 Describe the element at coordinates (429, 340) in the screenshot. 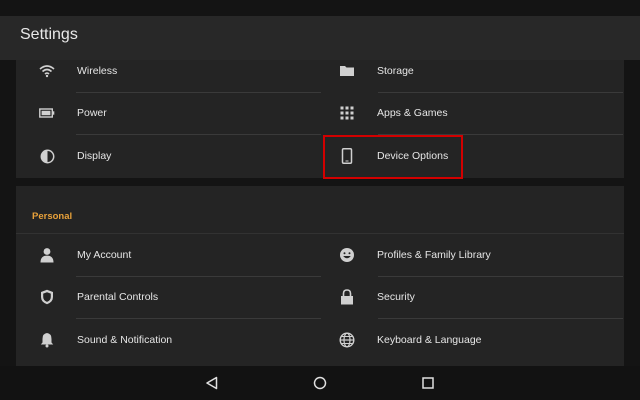

I see `settings-item-label: Keyboard & Language` at that location.